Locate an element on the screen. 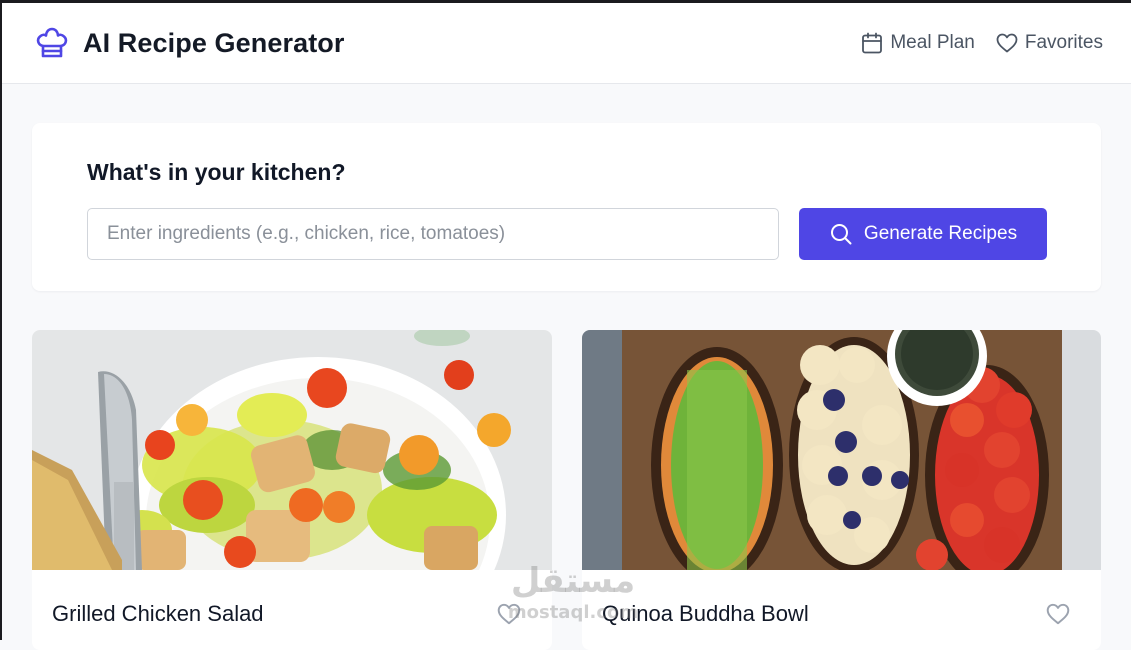 This screenshot has height=650, width=1131. search-heading: What's in your kitchen? is located at coordinates (216, 172).